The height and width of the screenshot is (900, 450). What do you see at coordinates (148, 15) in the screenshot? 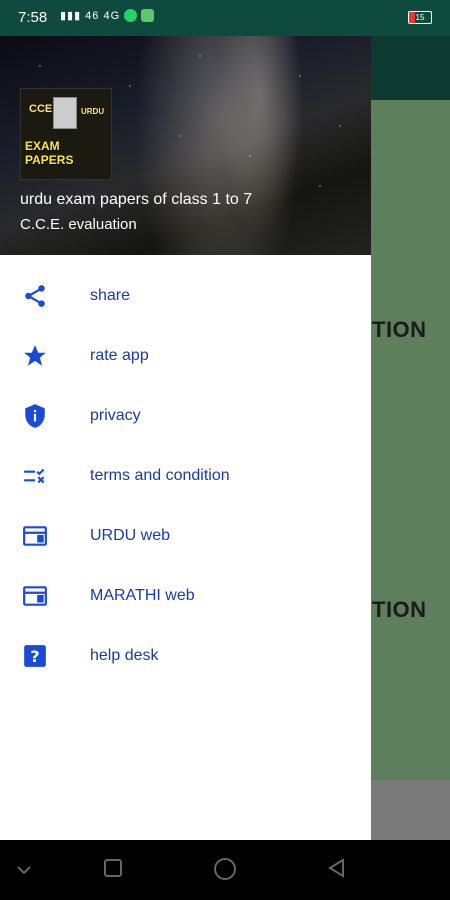
I see `message-icon` at bounding box center [148, 15].